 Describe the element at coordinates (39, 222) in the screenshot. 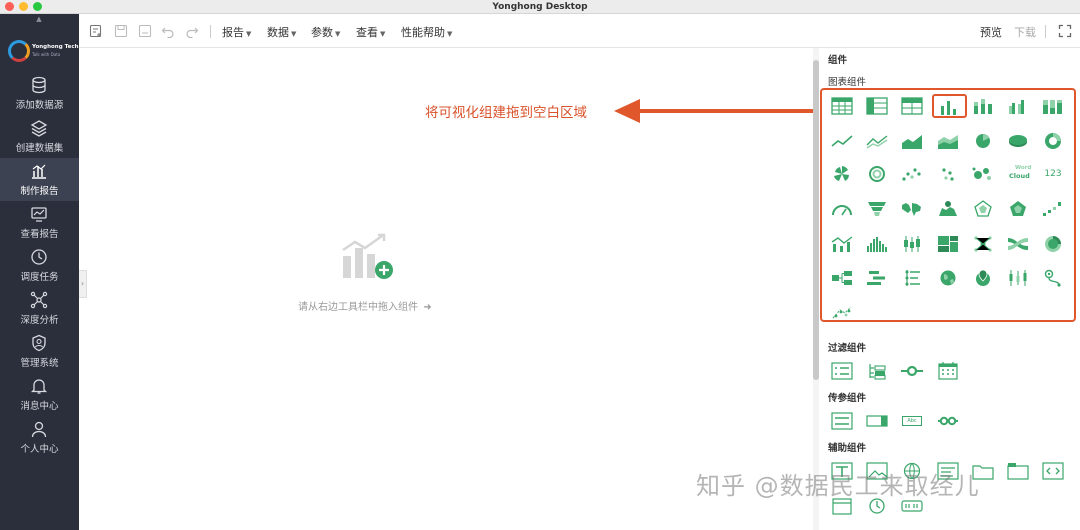

I see `sidebar-item-view-report: 查看报告` at that location.